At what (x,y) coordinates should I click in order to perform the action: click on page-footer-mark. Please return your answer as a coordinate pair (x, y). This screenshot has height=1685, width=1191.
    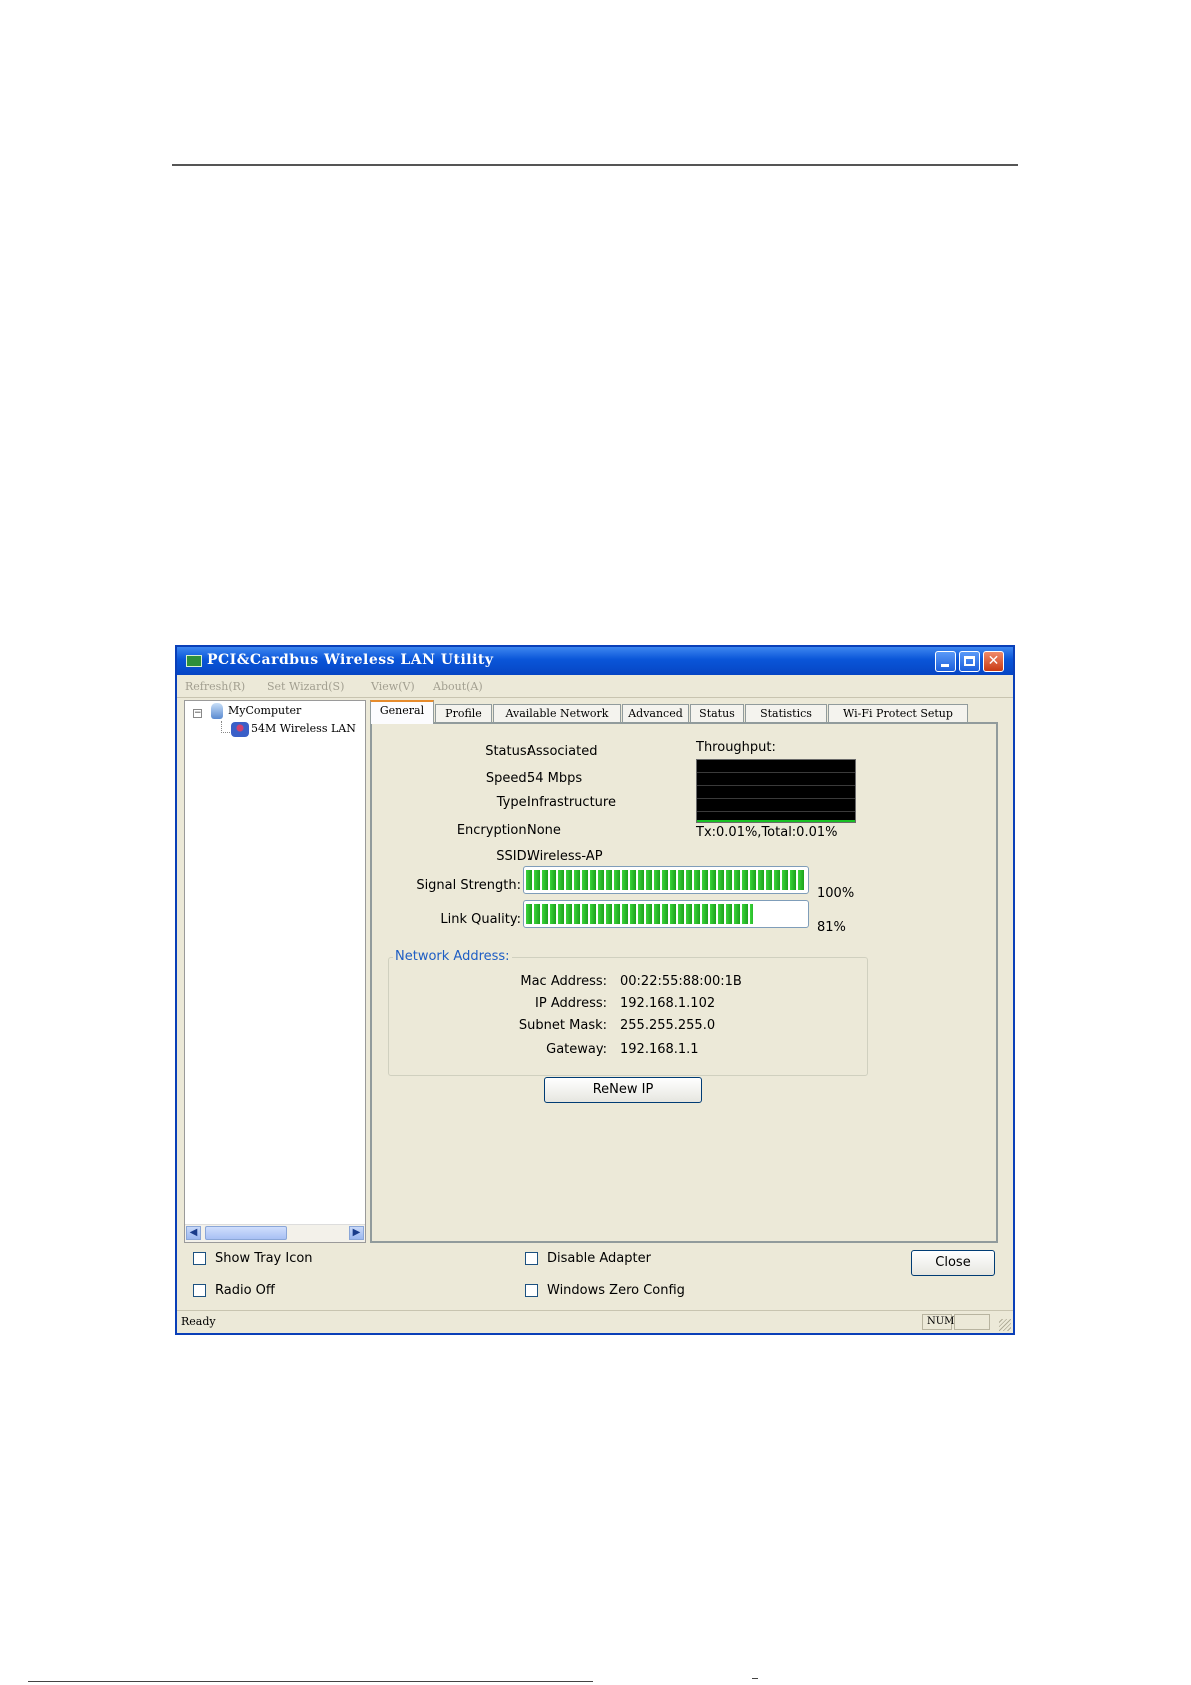
    Looking at the image, I should click on (755, 1680).